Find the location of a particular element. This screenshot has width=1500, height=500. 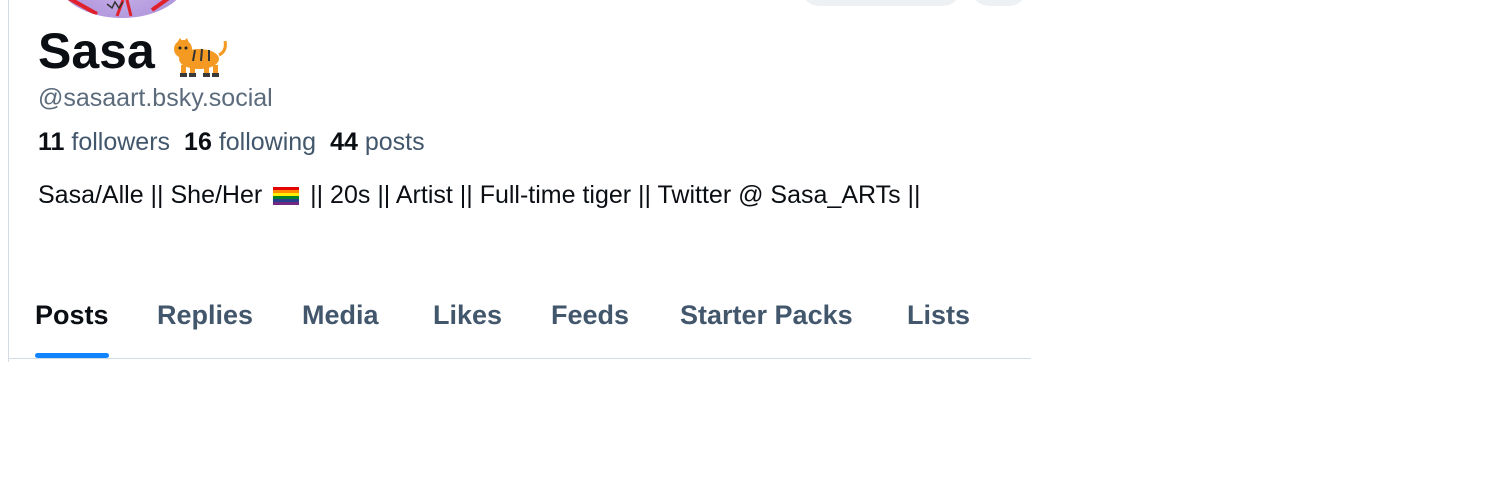

following-link: 16 following is located at coordinates (250, 142).